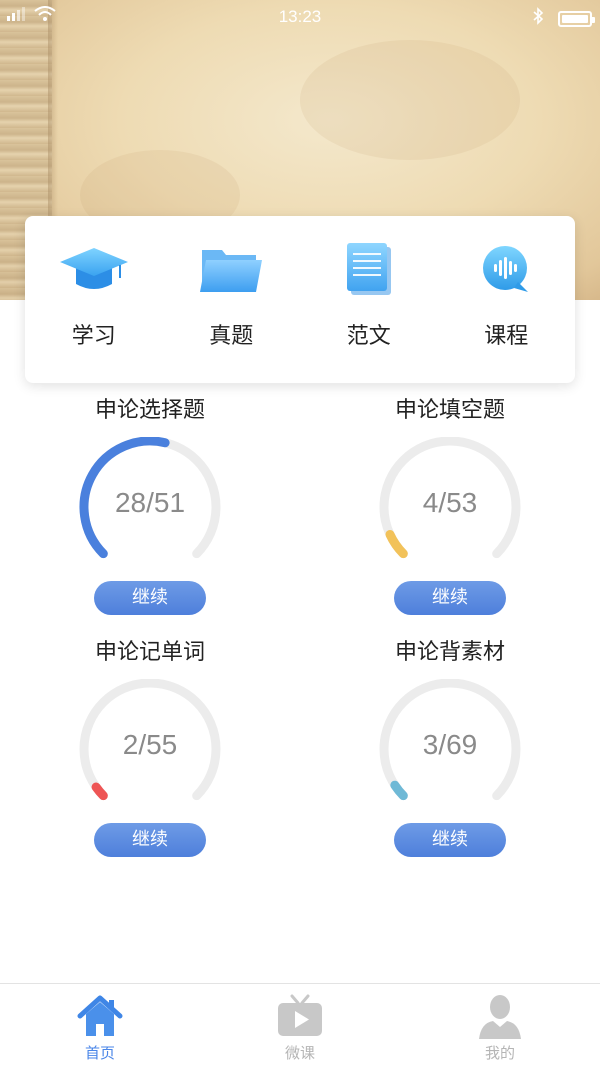 This screenshot has height=1067, width=600. What do you see at coordinates (410, 100) in the screenshot?
I see `parchment-stain` at bounding box center [410, 100].